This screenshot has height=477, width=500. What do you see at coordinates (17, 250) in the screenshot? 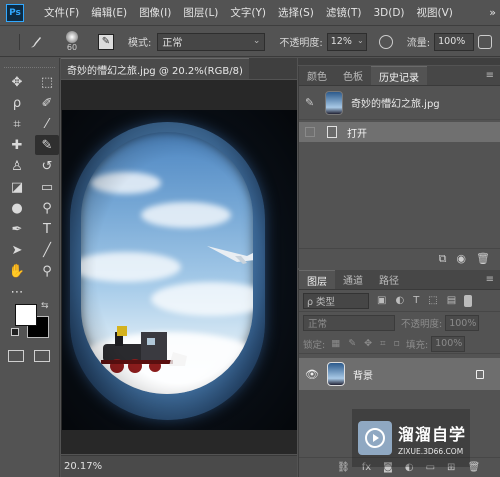
I see `path-select-tool-icon: ➤` at bounding box center [17, 250].